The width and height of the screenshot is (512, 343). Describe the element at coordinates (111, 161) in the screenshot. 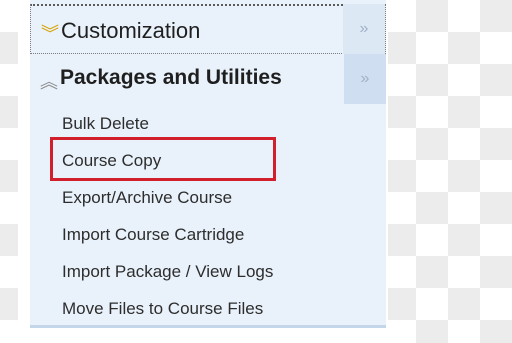

I see `menu-item-course-copy: Course Copy` at that location.